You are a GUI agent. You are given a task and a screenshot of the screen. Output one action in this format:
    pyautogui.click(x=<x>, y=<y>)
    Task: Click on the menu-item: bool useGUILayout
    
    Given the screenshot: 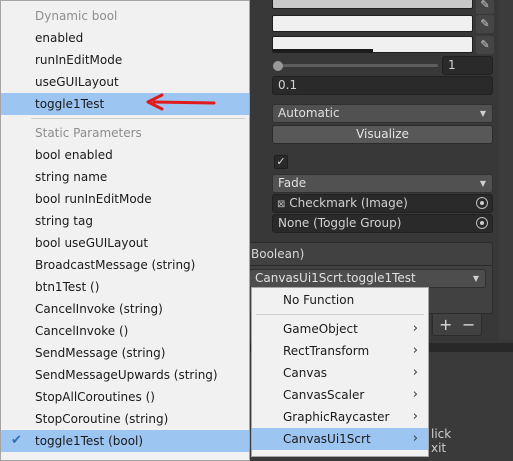 What is the action you would take?
    pyautogui.click(x=125, y=243)
    